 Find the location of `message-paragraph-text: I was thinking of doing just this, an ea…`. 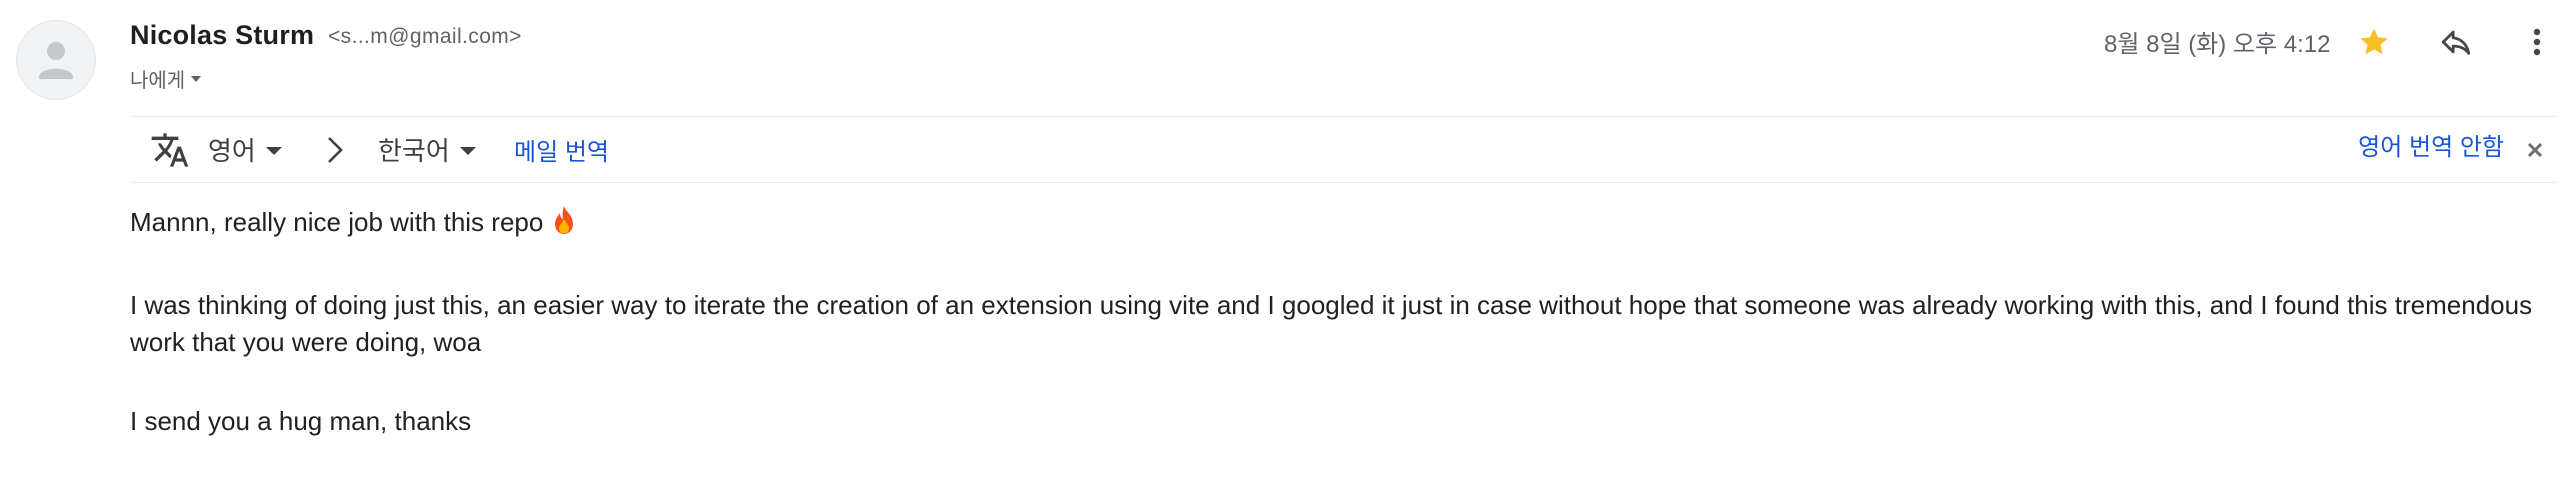

message-paragraph-text: I was thinking of doing just this, an ea… is located at coordinates (1331, 323).